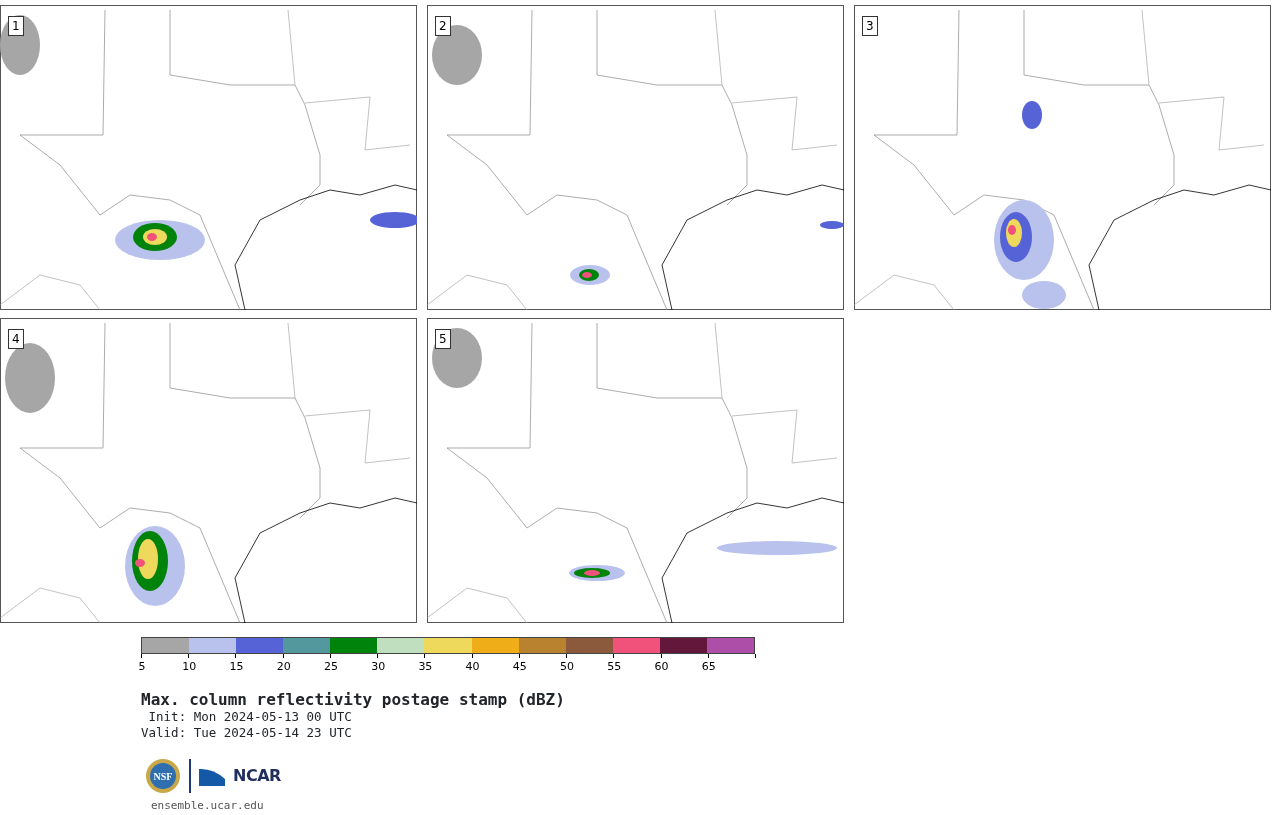  I want to click on nsf-seal-logo: NSF, so click(163, 776).